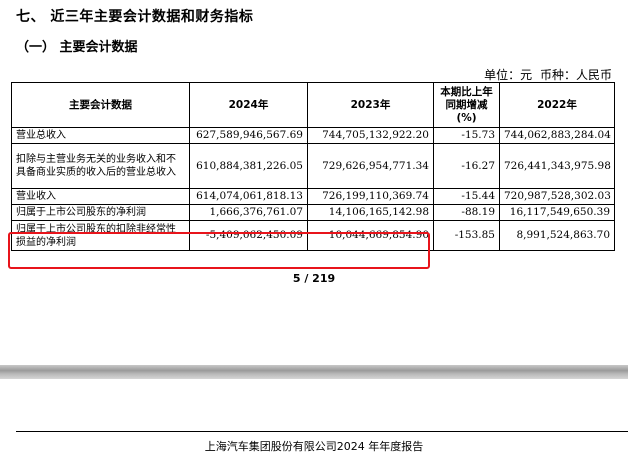 The height and width of the screenshot is (456, 628). Describe the element at coordinates (370, 196) in the screenshot. I see `value-cell: 726,199,110,369.74` at that location.